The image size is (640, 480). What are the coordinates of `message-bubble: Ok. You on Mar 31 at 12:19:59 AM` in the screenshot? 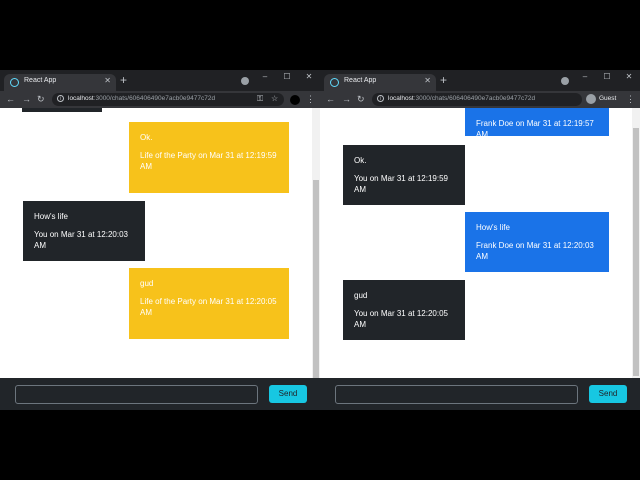 It's located at (404, 175).